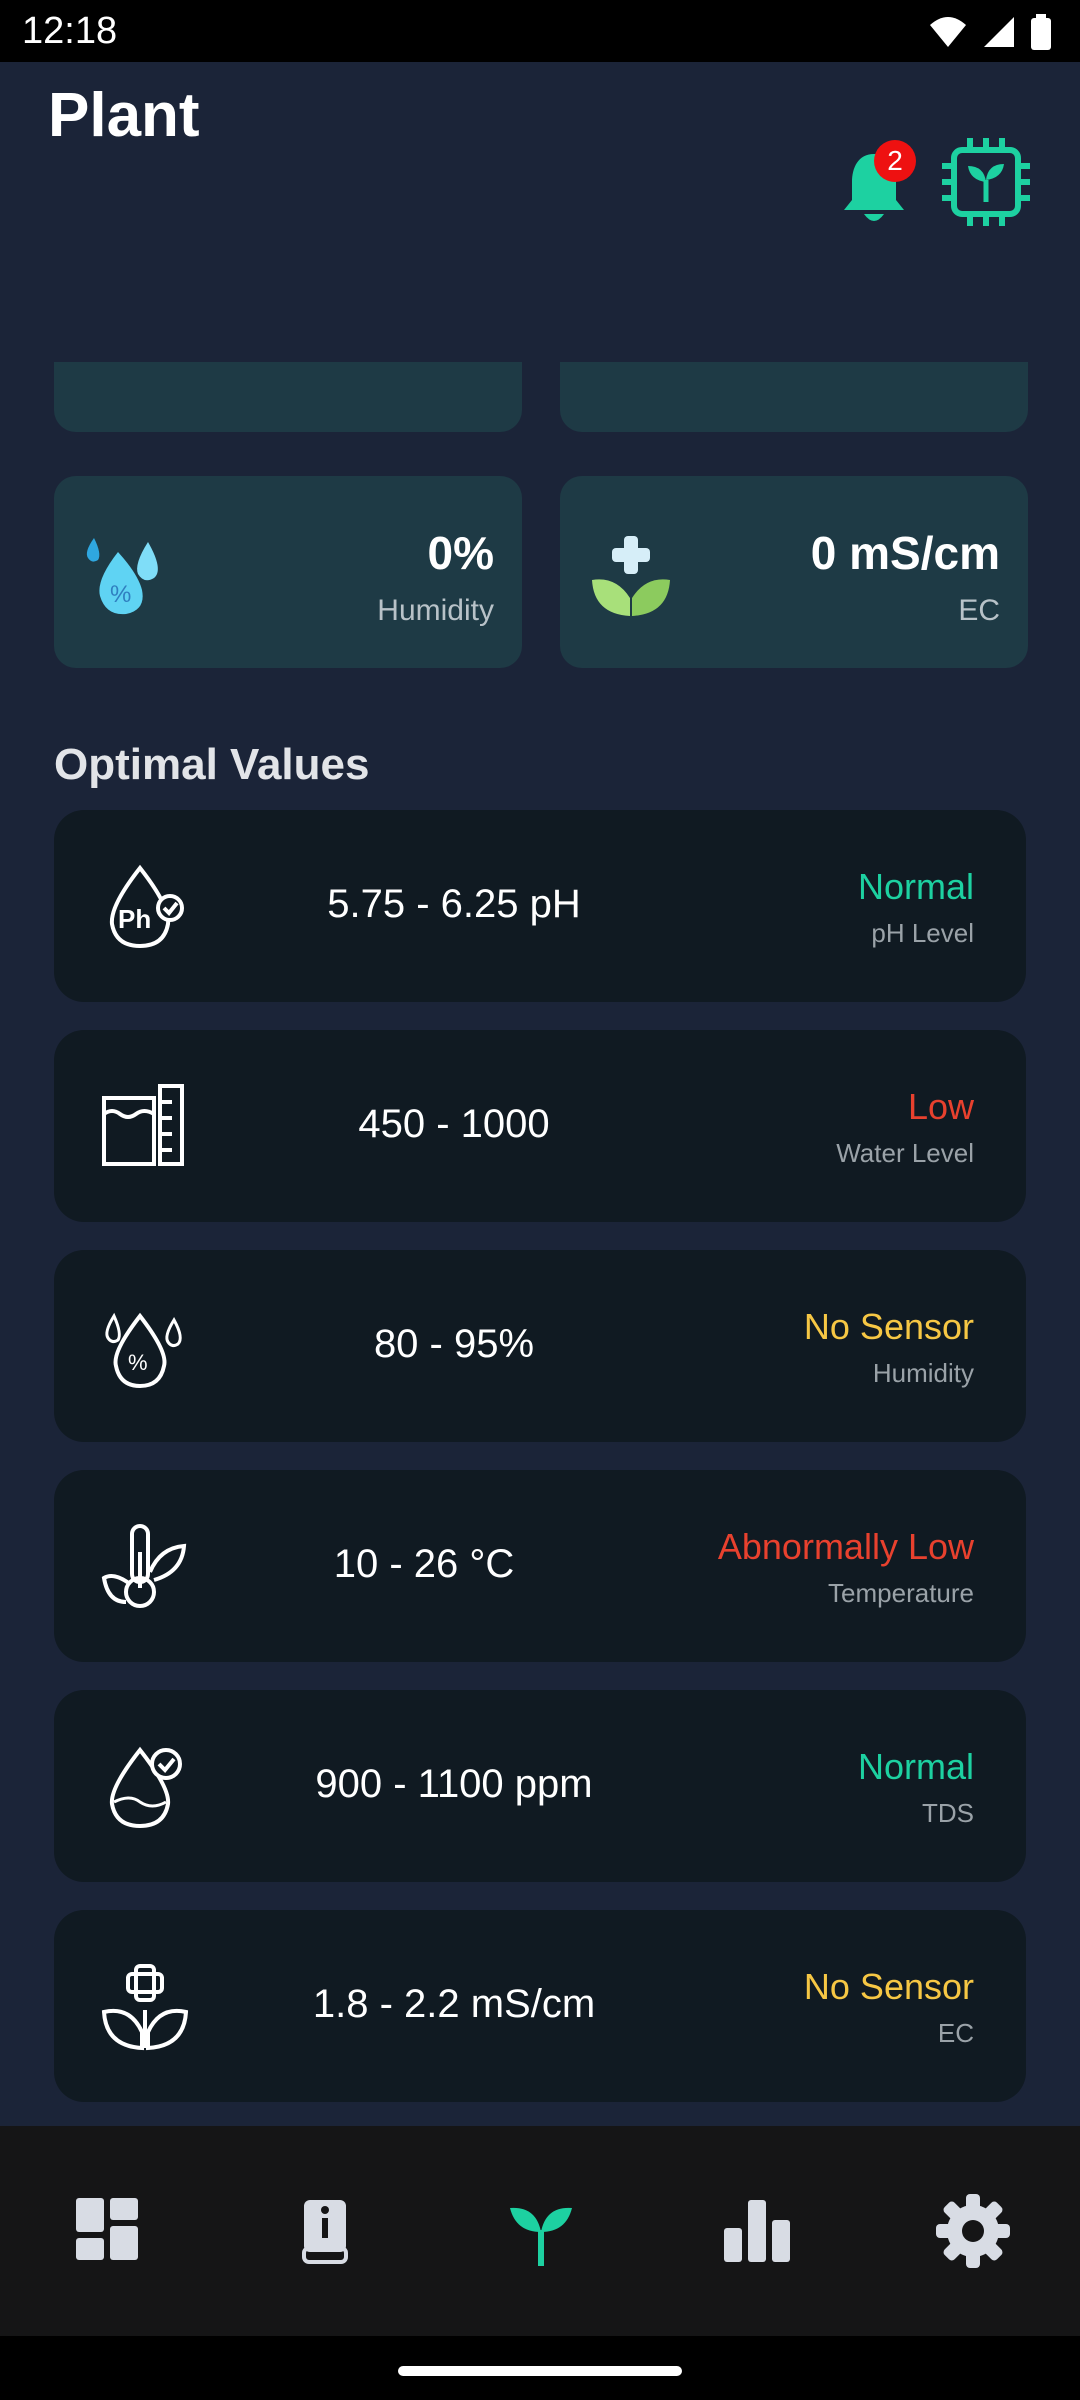 The width and height of the screenshot is (1080, 2400). What do you see at coordinates (1041, 32) in the screenshot?
I see `battery-icon` at bounding box center [1041, 32].